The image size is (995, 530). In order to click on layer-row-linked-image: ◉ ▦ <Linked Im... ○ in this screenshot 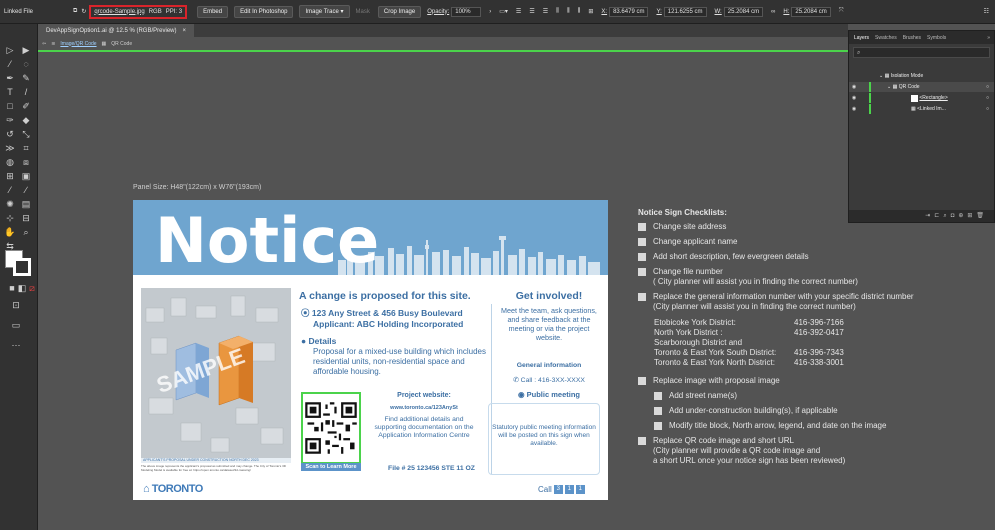, I will do `click(921, 109)`.